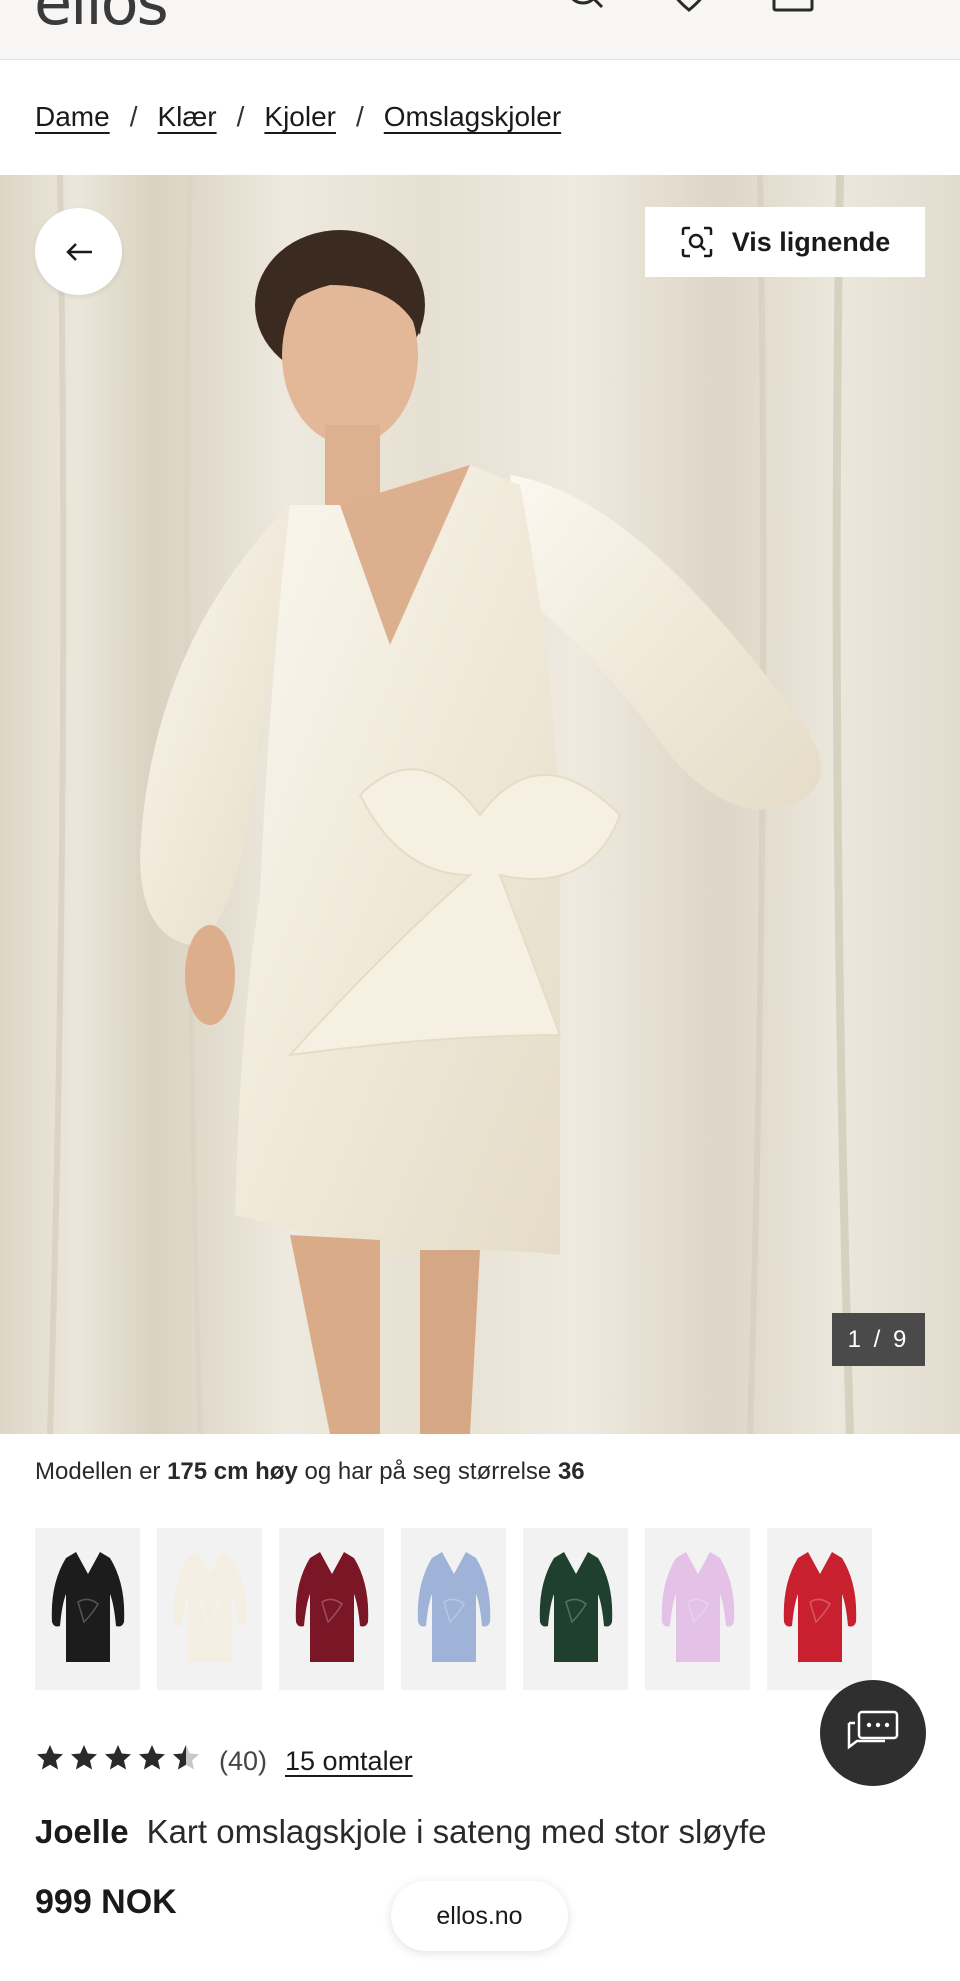  What do you see at coordinates (243, 1761) in the screenshot?
I see `rating-count: (40)` at bounding box center [243, 1761].